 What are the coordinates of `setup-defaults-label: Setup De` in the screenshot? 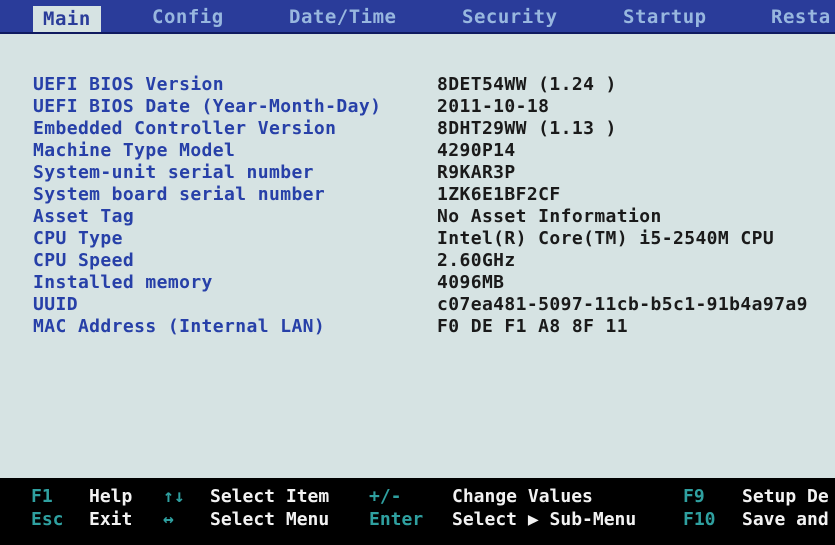 It's located at (785, 496).